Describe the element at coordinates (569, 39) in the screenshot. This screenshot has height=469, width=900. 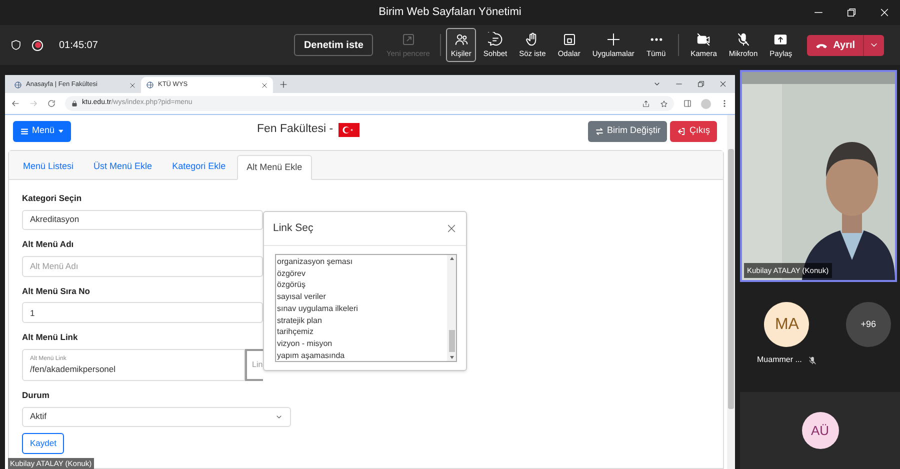
I see `rooms-icon` at that location.